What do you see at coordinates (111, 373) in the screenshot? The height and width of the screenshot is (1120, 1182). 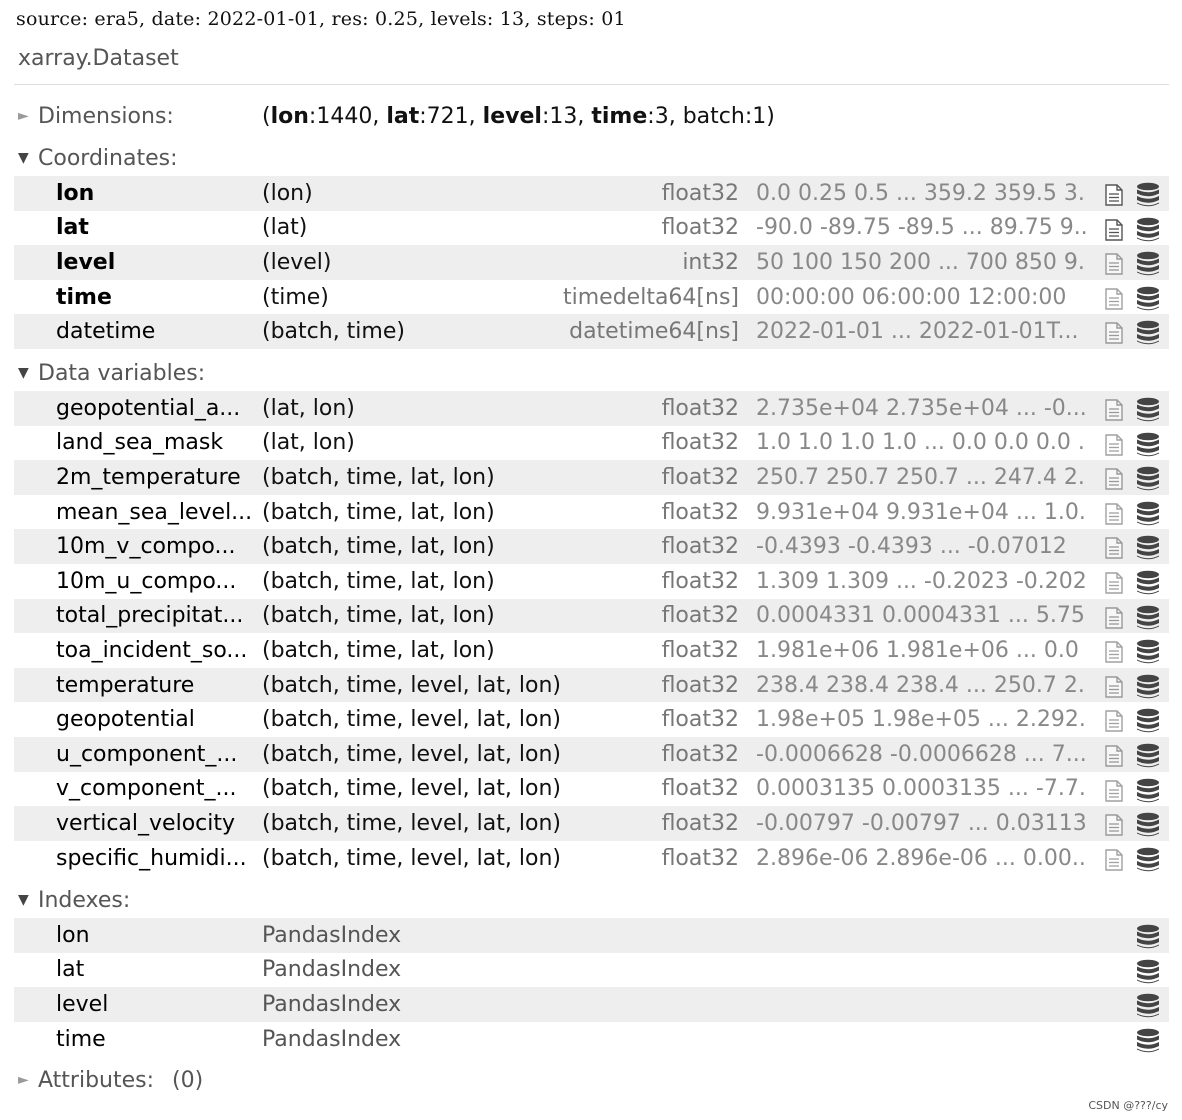 I see `section-data-variables: ▼ Data variables:` at bounding box center [111, 373].